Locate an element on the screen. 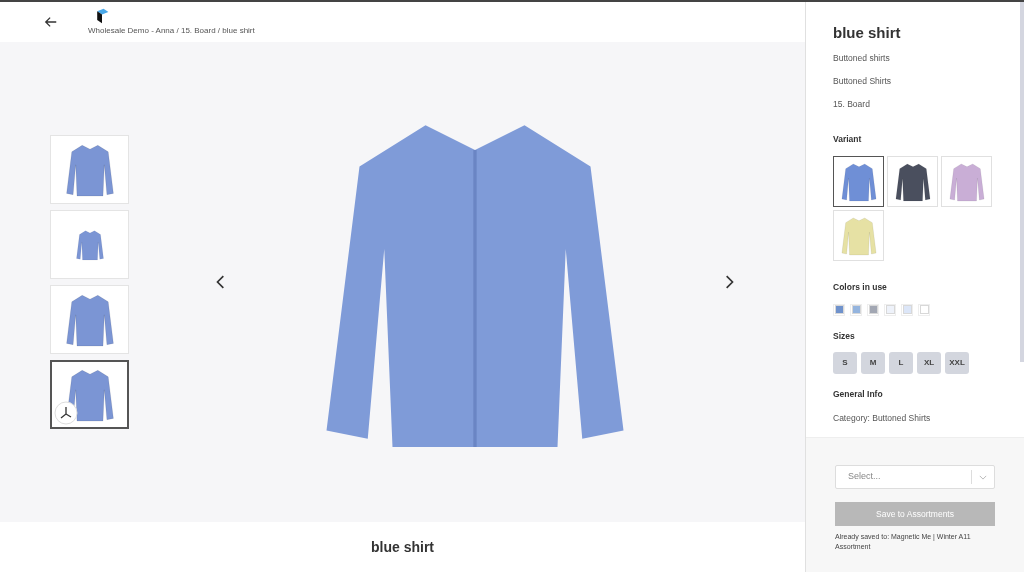  thumbnail is located at coordinates (89, 394).